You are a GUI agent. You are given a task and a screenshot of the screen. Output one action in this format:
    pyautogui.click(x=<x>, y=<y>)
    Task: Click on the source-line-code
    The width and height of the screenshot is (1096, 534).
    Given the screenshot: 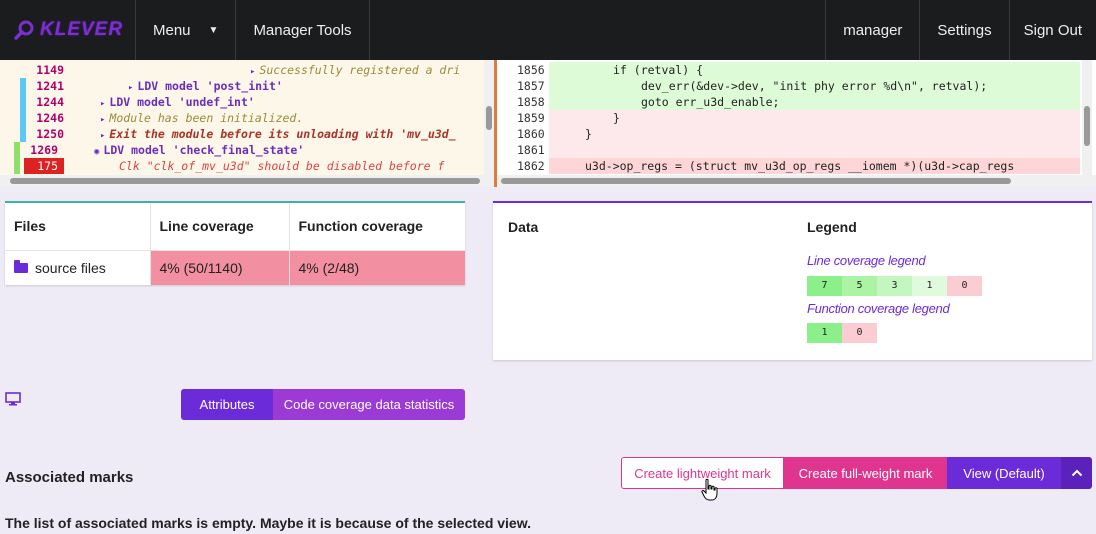 What is the action you would take?
    pyautogui.click(x=814, y=150)
    